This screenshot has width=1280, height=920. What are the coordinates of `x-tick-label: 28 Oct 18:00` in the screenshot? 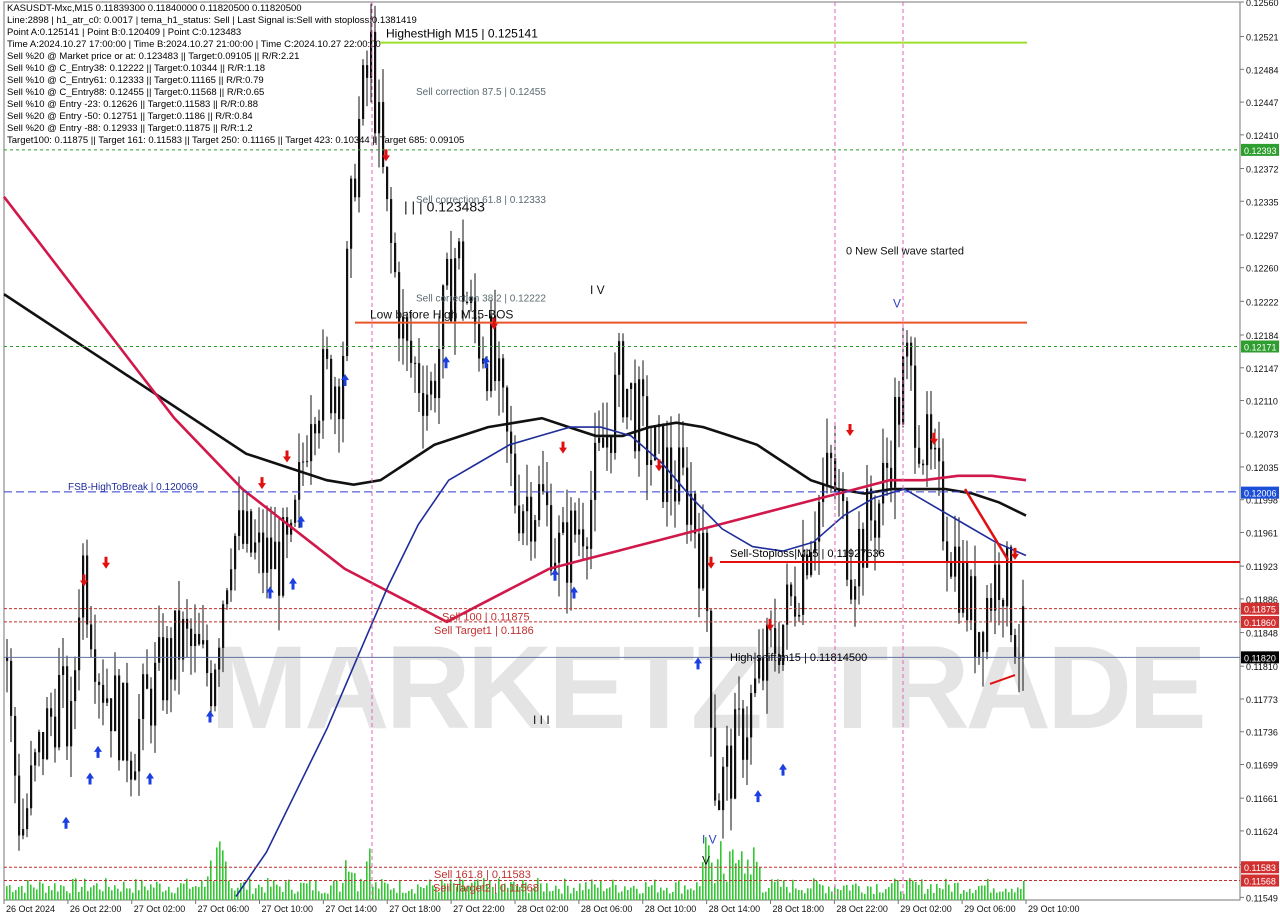 It's located at (799, 909).